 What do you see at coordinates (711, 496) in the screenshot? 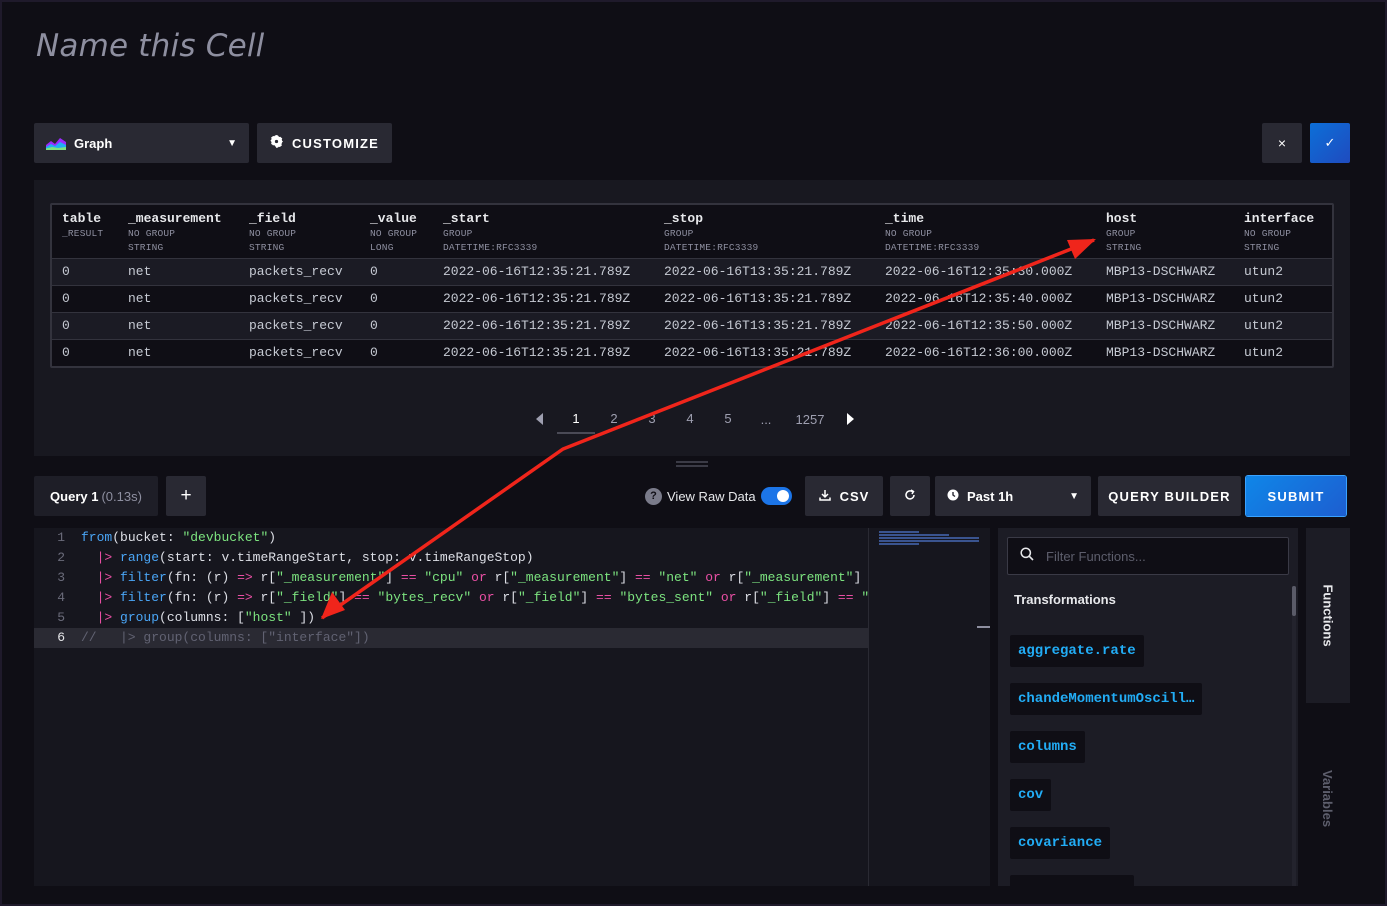
I see `view-raw-label: View Raw Data` at bounding box center [711, 496].